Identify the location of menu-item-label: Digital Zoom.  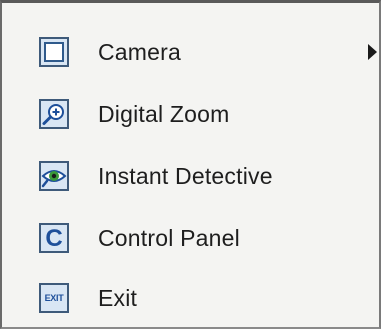
(164, 113).